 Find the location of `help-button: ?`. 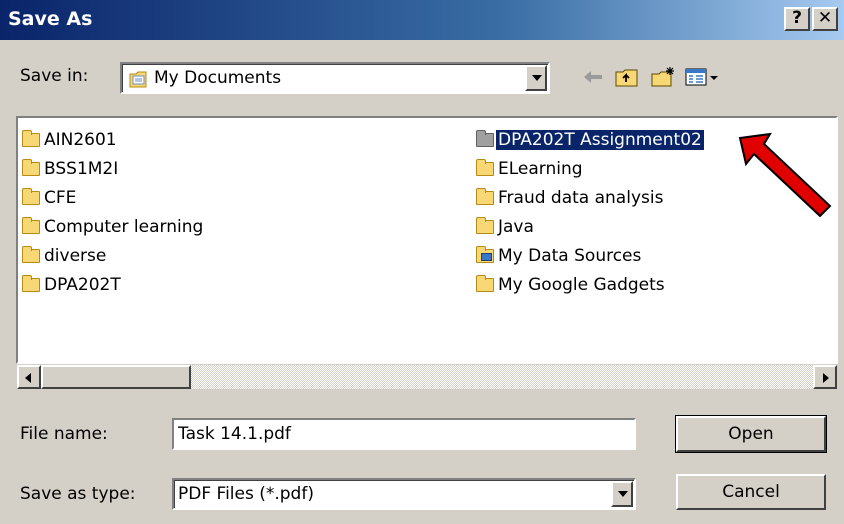

help-button: ? is located at coordinates (797, 19).